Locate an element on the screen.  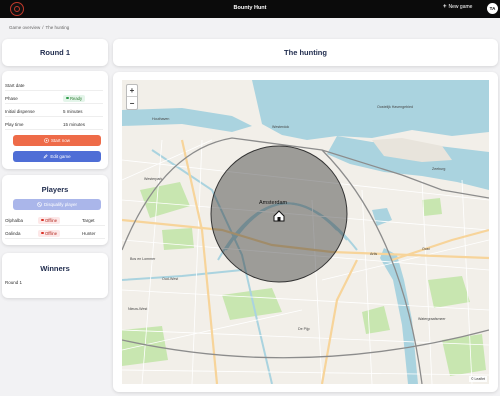
player-role: Hunter is located at coordinates (89, 233).